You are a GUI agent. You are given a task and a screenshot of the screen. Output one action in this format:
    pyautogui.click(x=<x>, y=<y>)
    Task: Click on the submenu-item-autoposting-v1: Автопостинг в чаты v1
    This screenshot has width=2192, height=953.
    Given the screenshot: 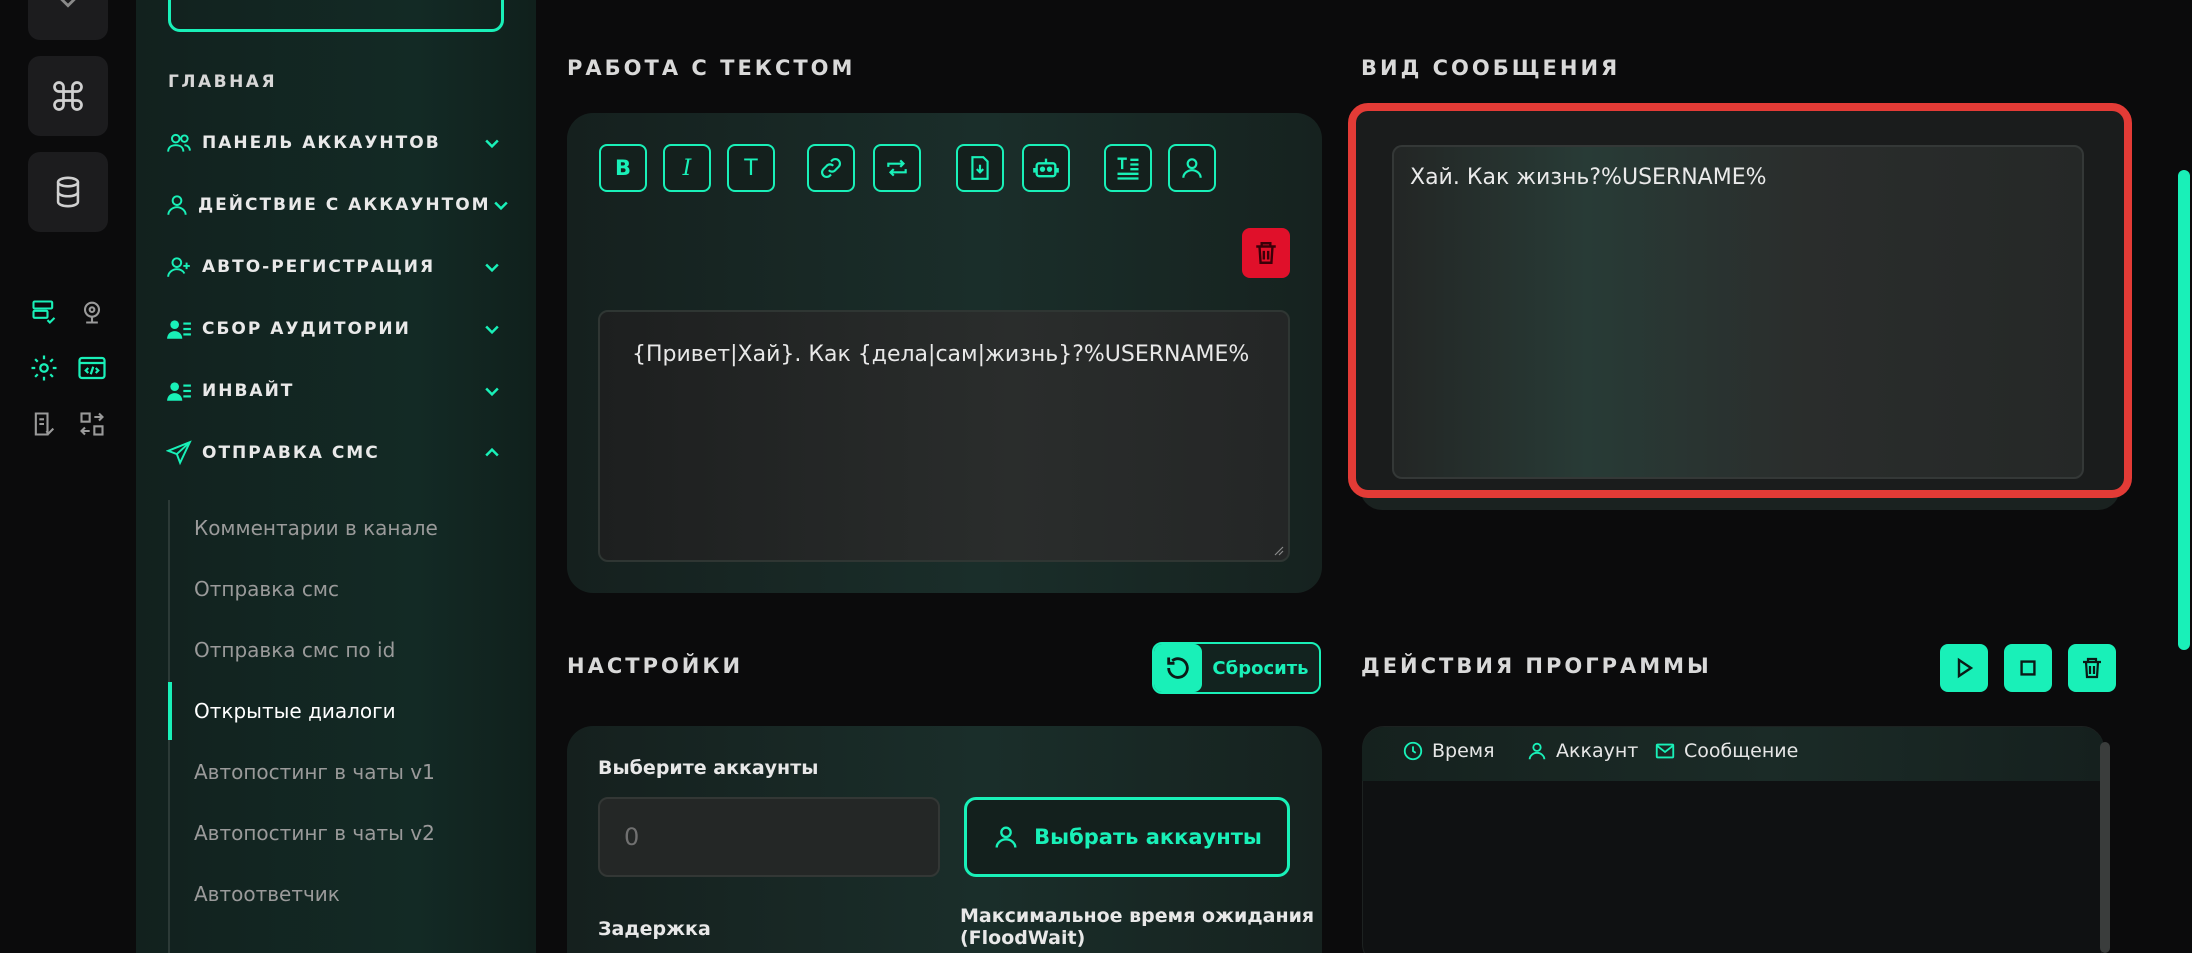 What is the action you would take?
    pyautogui.click(x=314, y=772)
    